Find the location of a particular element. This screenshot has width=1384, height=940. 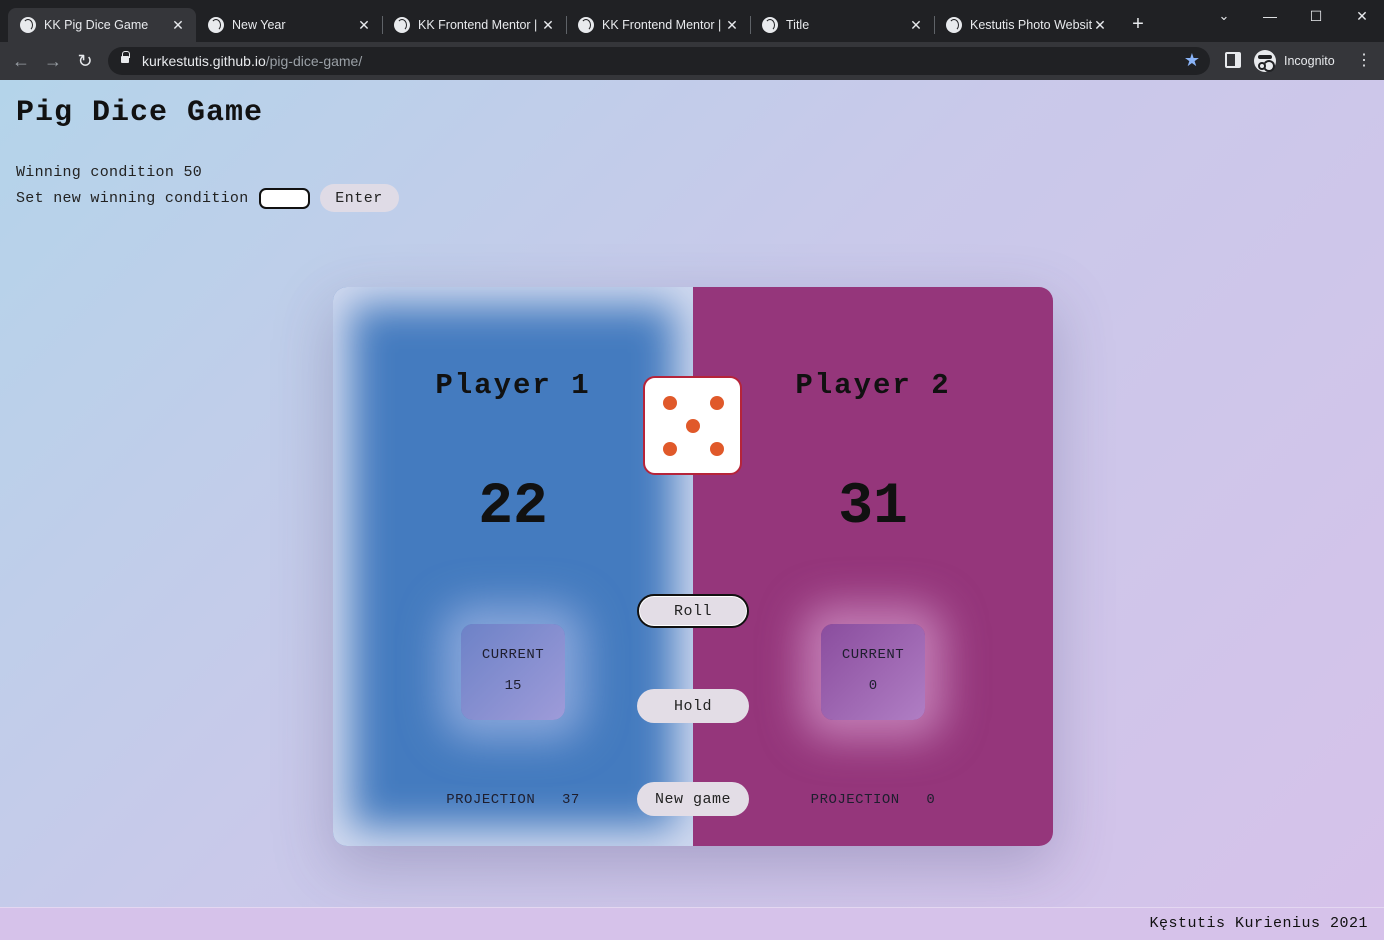

incognito-profile-button: Incognito is located at coordinates (1294, 61).